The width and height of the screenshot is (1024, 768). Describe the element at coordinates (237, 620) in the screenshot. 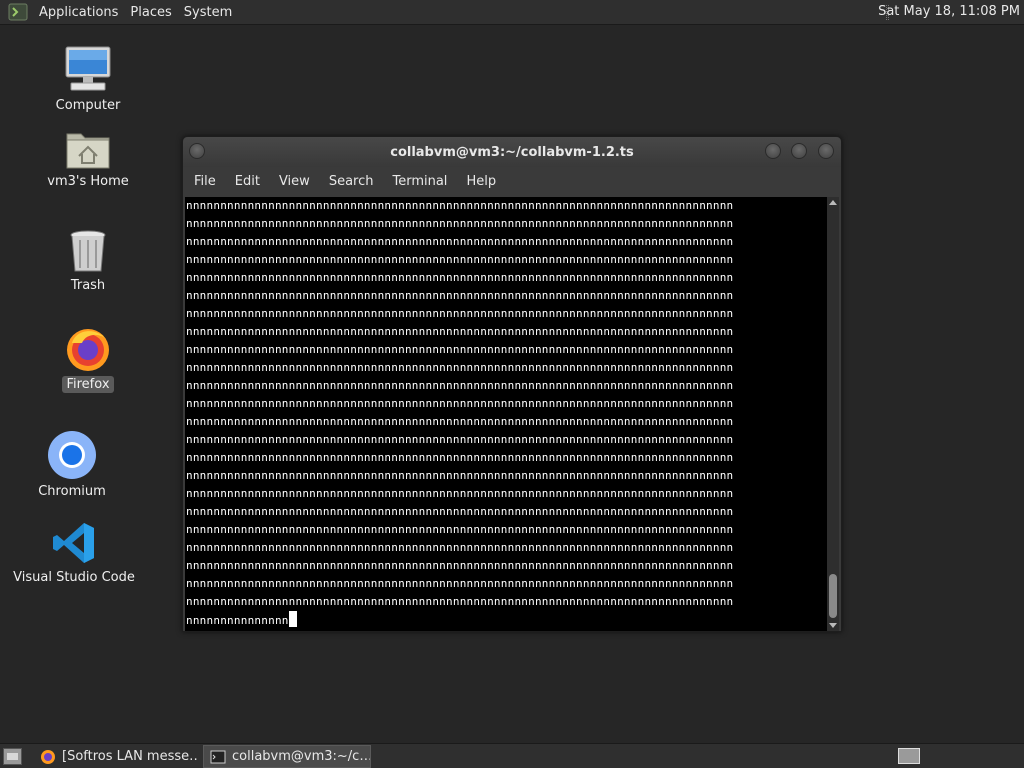

I see `terminal-current-input: nnnnnnnnnnnnnnn` at that location.